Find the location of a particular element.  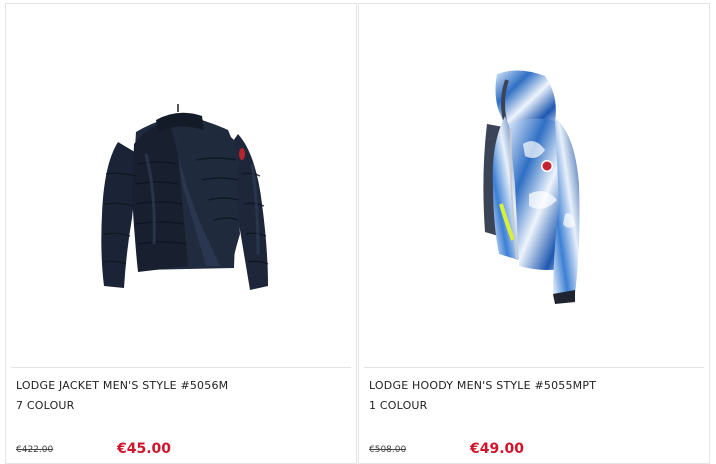

original-price: €422.00 is located at coordinates (35, 450).